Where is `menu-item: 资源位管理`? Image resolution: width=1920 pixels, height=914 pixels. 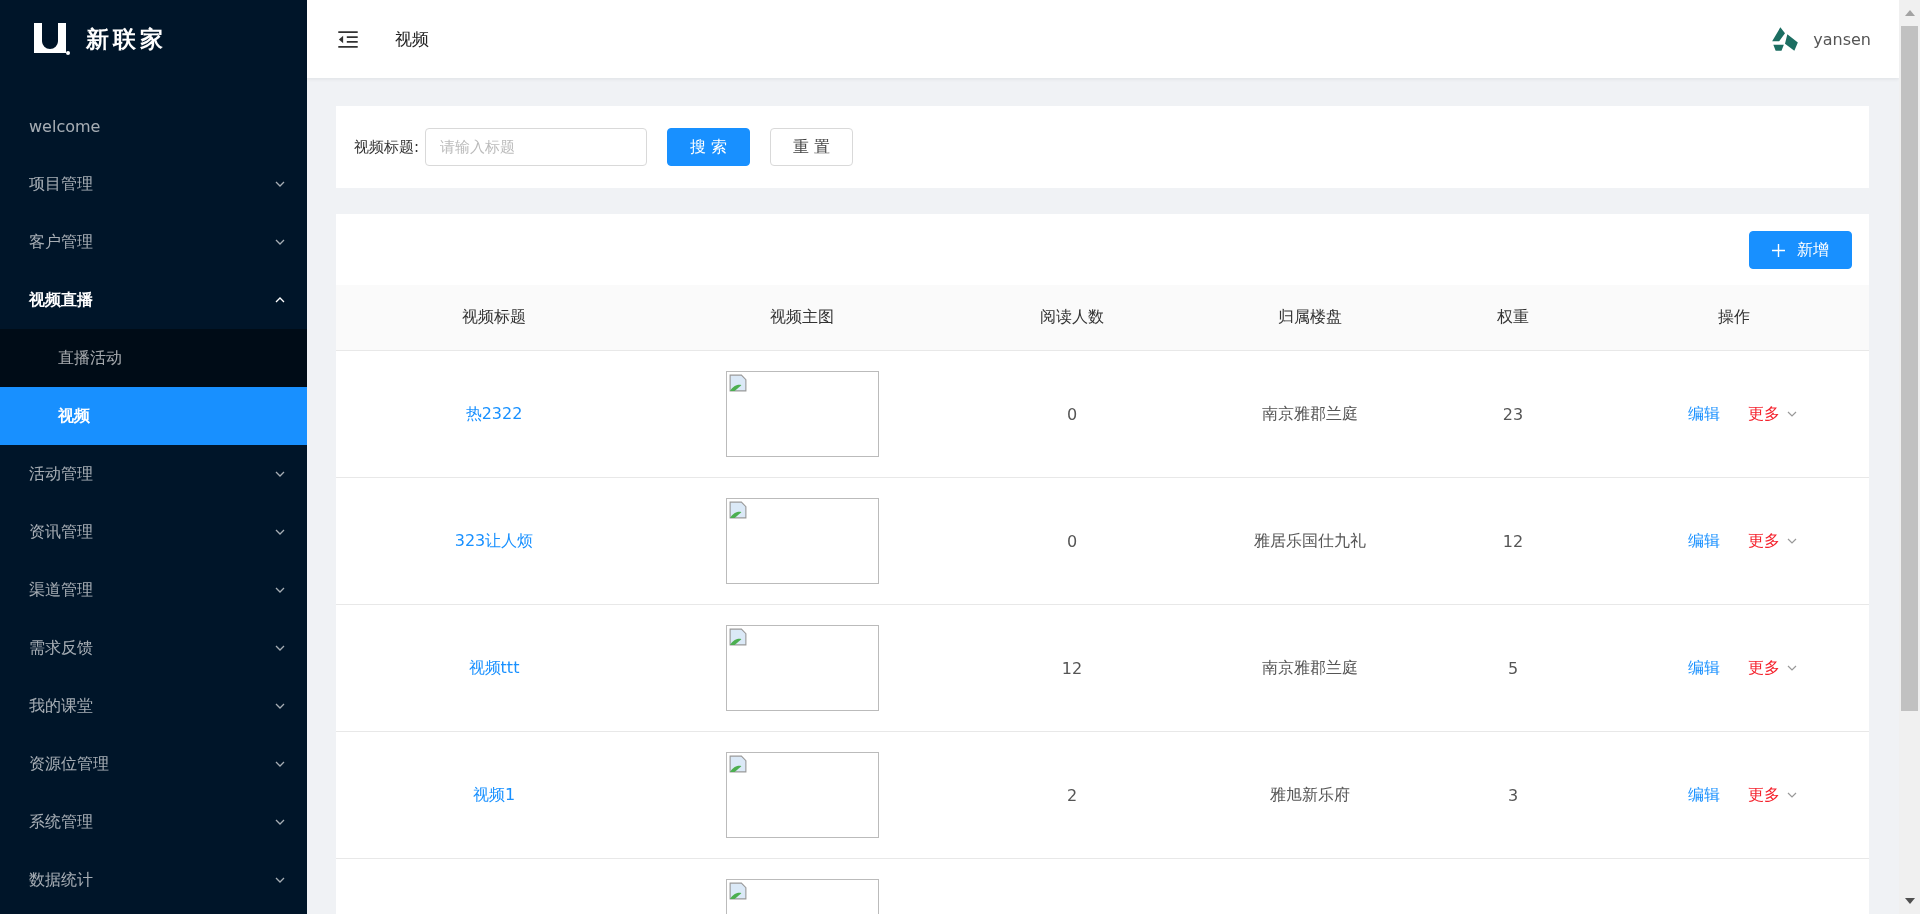 menu-item: 资源位管理 is located at coordinates (153, 764).